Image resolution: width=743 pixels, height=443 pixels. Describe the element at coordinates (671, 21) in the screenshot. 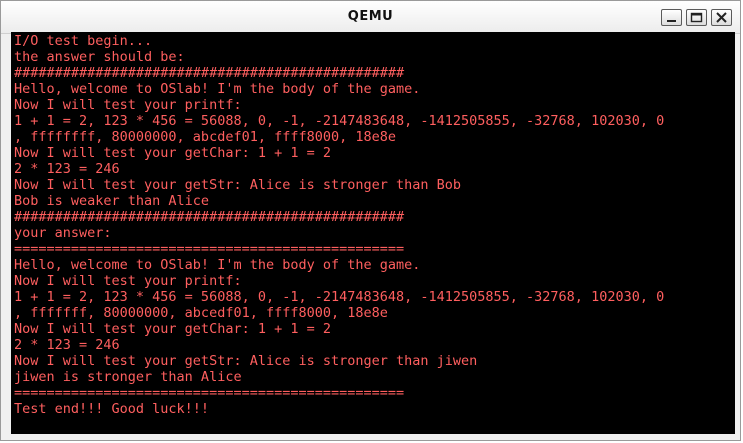

I see `minimize-icon` at that location.